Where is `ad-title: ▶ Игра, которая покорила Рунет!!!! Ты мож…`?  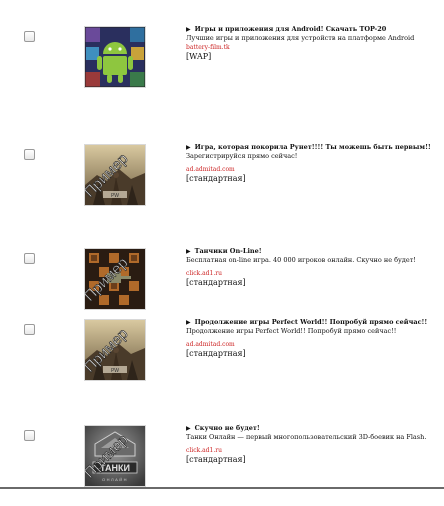
ad-title: ▶ Игра, которая покорила Рунет!!!! Ты мож… is located at coordinates (311, 147).